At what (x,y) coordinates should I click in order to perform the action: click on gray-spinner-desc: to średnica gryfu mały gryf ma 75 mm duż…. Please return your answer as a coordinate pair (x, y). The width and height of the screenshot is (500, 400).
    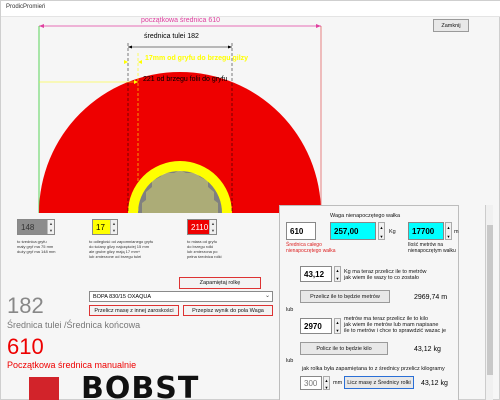
    Looking at the image, I should click on (36, 246).